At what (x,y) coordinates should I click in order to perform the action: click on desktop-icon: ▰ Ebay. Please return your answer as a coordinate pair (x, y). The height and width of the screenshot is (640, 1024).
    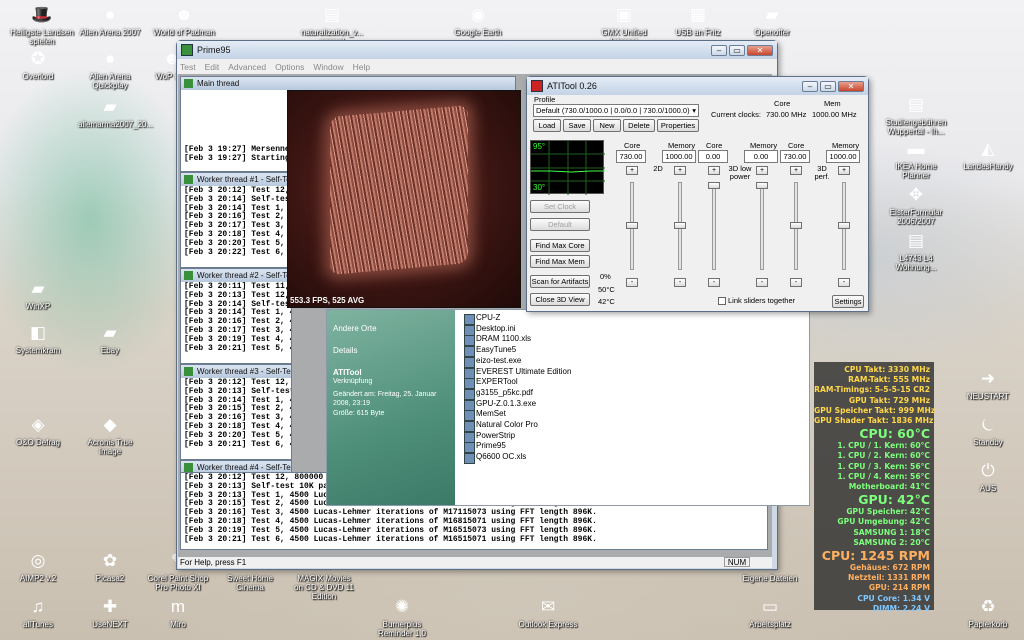
    Looking at the image, I should click on (110, 338).